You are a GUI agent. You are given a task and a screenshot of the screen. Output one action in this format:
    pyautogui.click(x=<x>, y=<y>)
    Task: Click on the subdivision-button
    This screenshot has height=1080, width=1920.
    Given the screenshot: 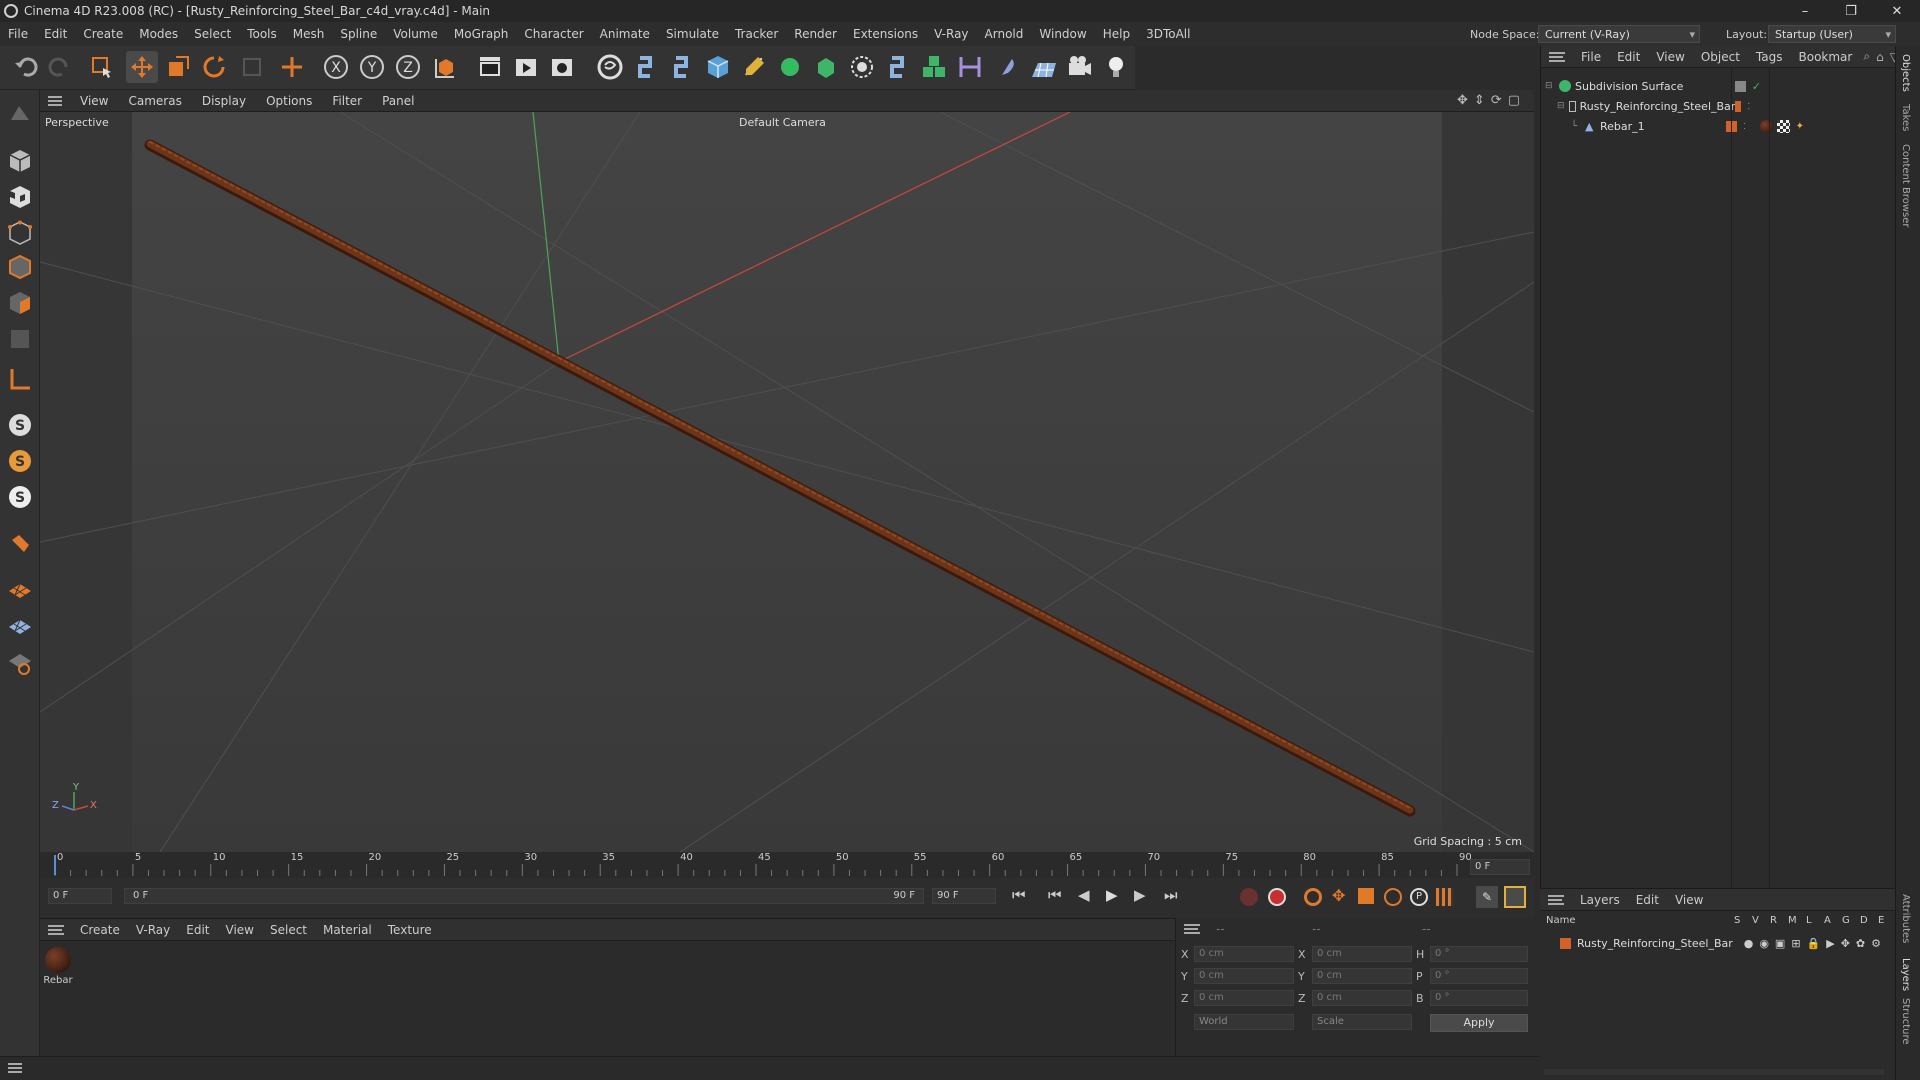 What is the action you would take?
    pyautogui.click(x=790, y=67)
    